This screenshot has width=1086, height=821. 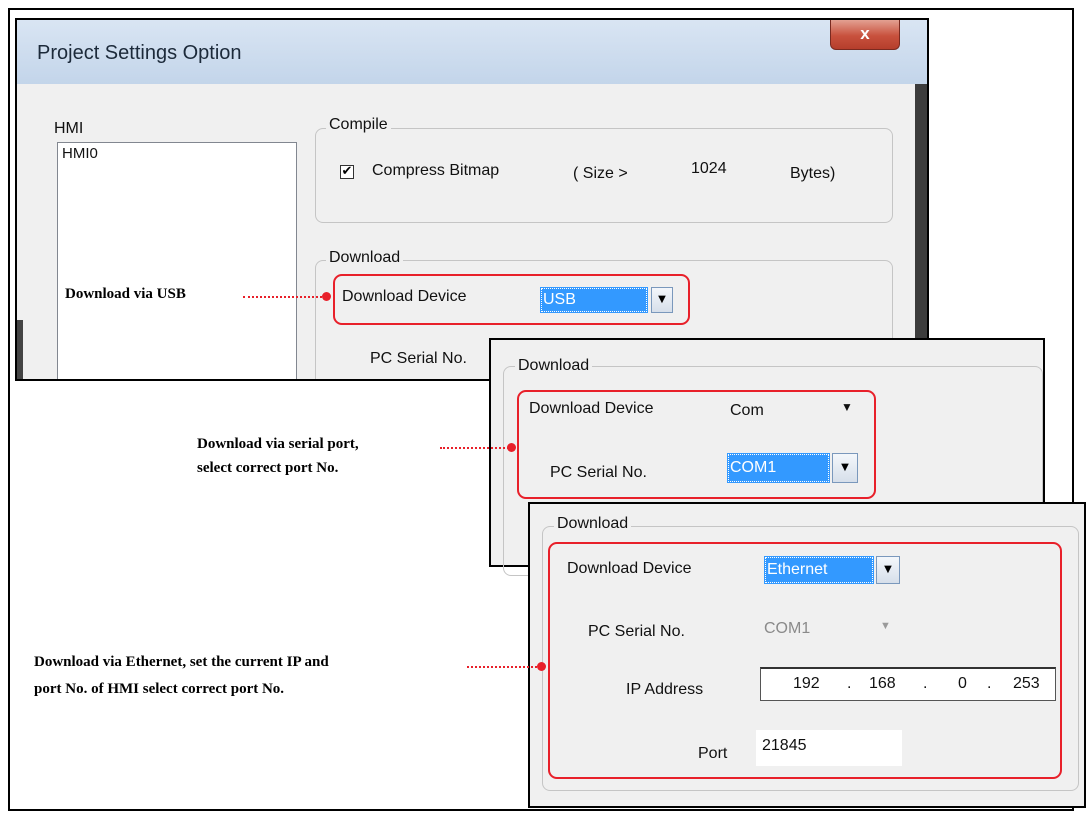 I want to click on ip-octet-2: 168, so click(x=882, y=684).